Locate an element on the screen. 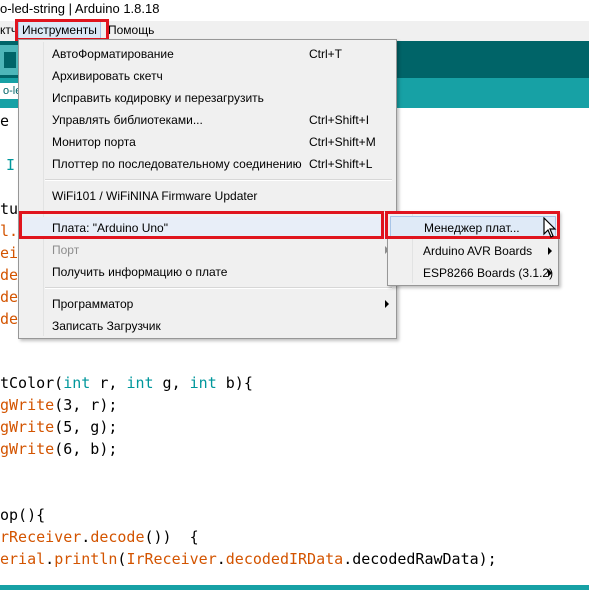 This screenshot has height=590, width=589. menu-item-autoformat: АвтоФорматирование Ctrl+T is located at coordinates (206, 54).